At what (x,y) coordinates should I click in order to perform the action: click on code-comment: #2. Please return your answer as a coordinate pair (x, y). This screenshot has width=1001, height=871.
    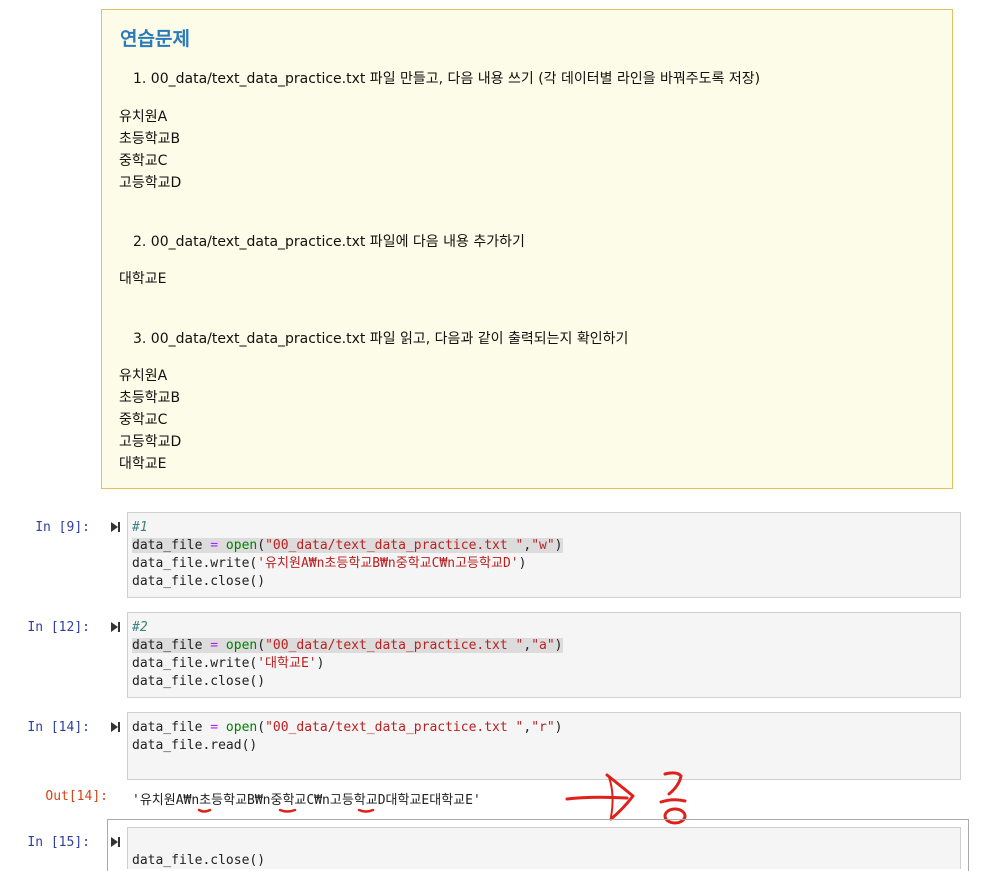
    Looking at the image, I should click on (140, 627).